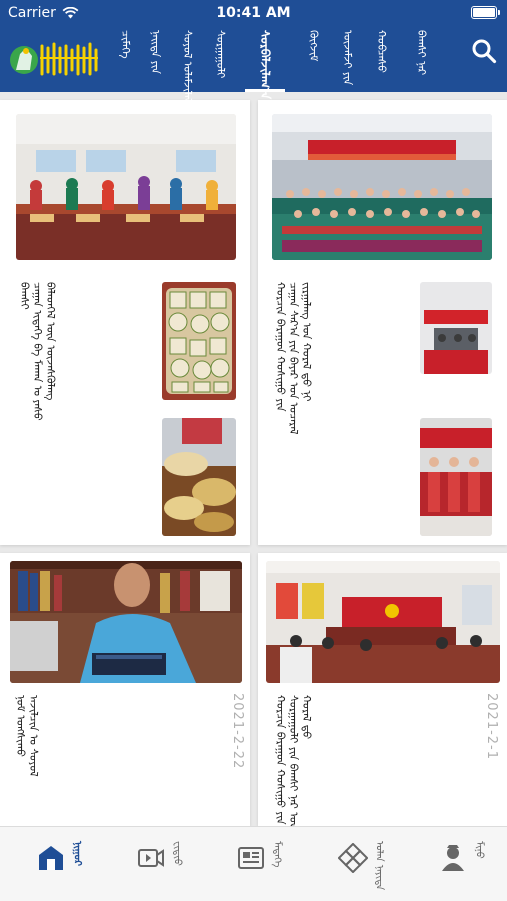 This screenshot has width=507, height=901. Describe the element at coordinates (20, 726) in the screenshot. I see `title-line: ᠨᠣᠮ ᠤᠩᠰᠢᠬᠤ` at that location.